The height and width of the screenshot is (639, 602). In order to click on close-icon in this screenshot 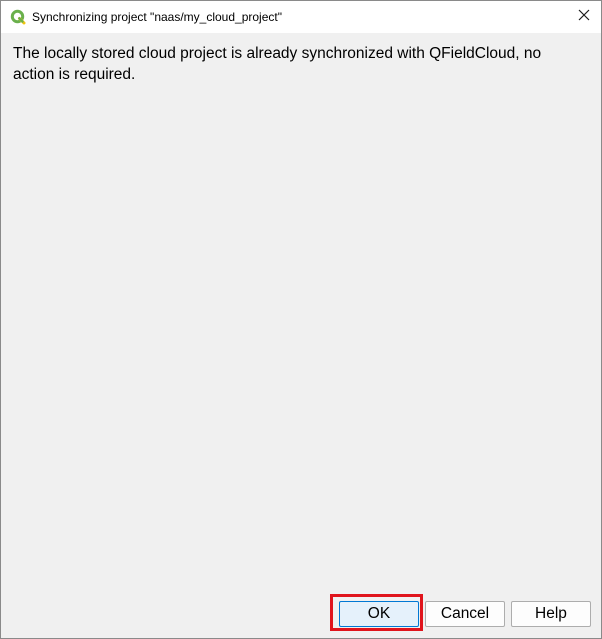, I will do `click(584, 17)`.